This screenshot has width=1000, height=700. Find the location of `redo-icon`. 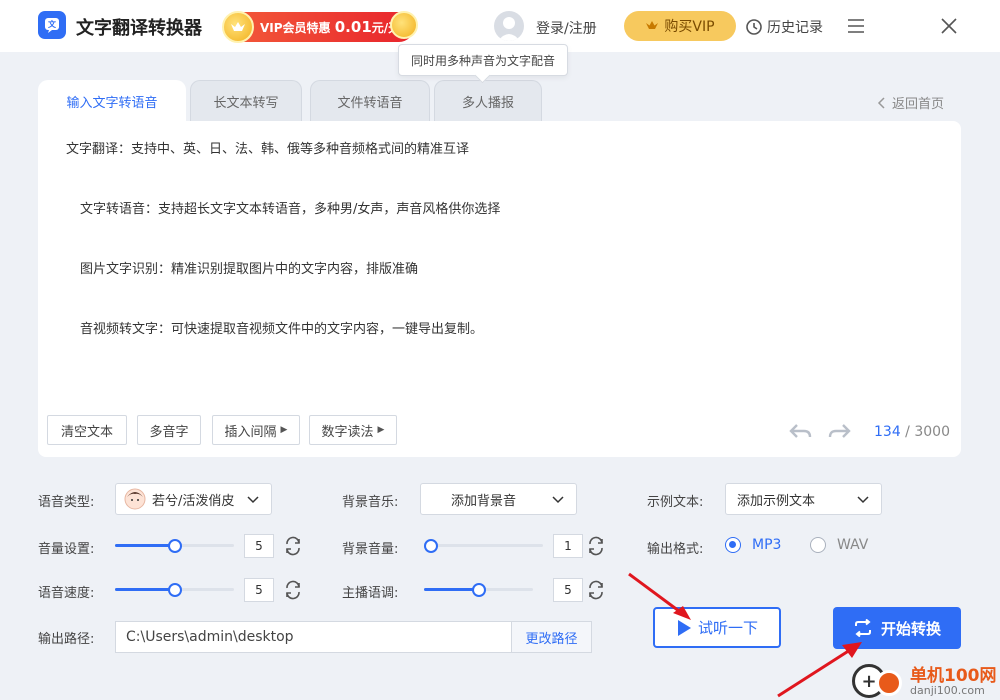

redo-icon is located at coordinates (840, 431).